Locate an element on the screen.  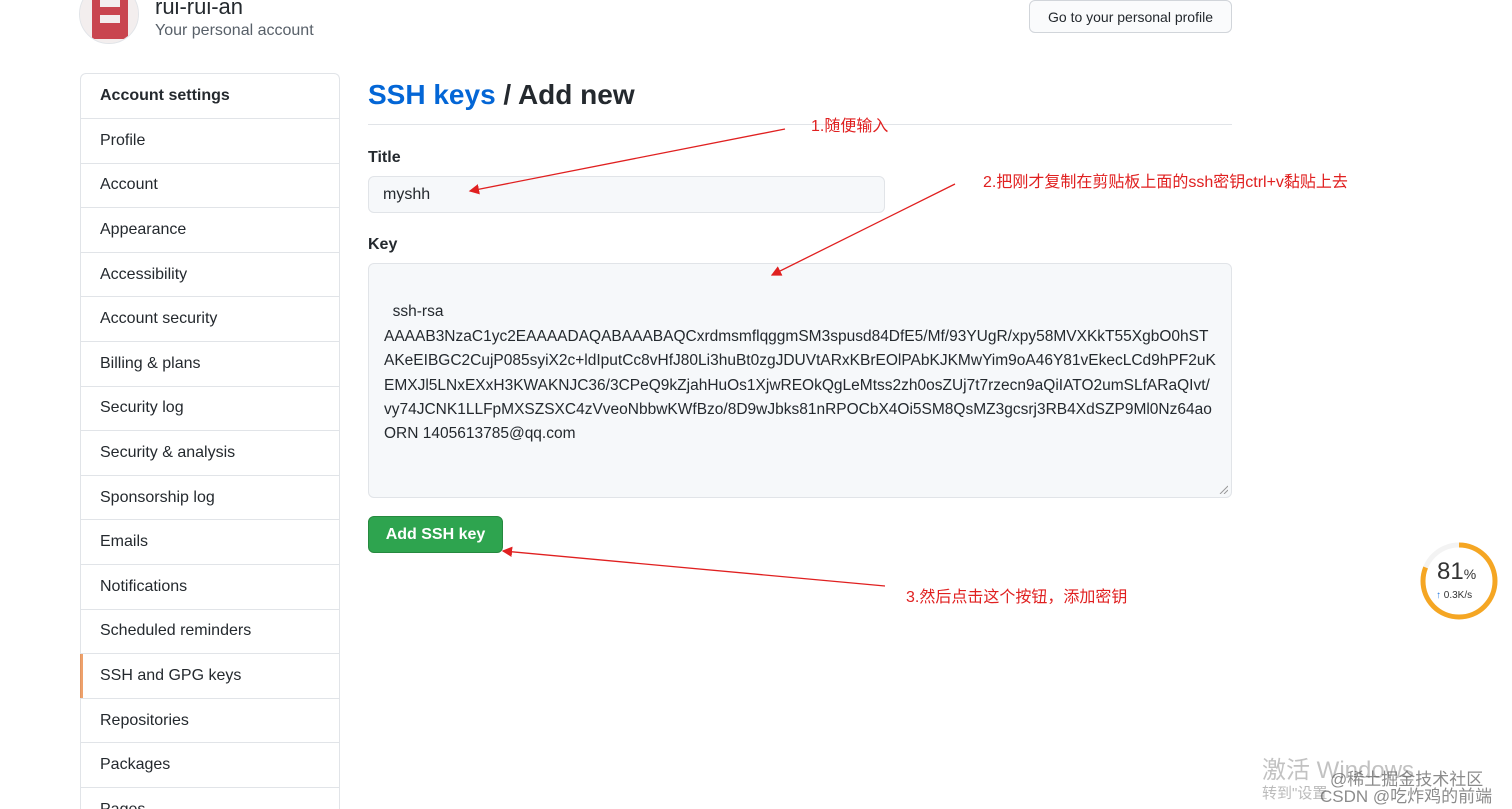
sidebar-item-accessibility: Accessibility is located at coordinates (210, 275).